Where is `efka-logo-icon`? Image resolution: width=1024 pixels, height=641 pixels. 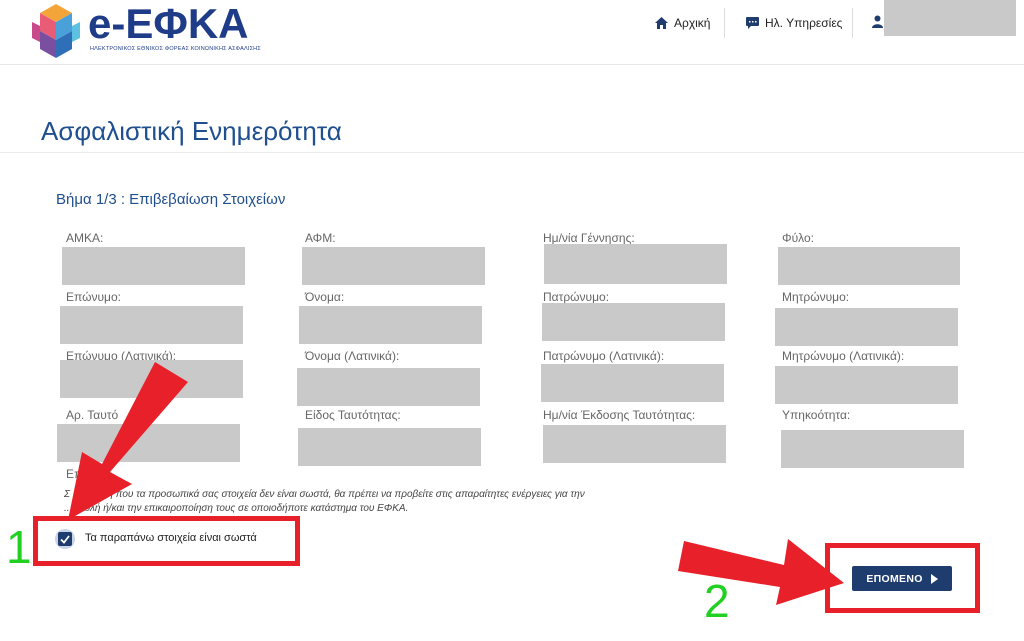
efka-logo-icon is located at coordinates (56, 32).